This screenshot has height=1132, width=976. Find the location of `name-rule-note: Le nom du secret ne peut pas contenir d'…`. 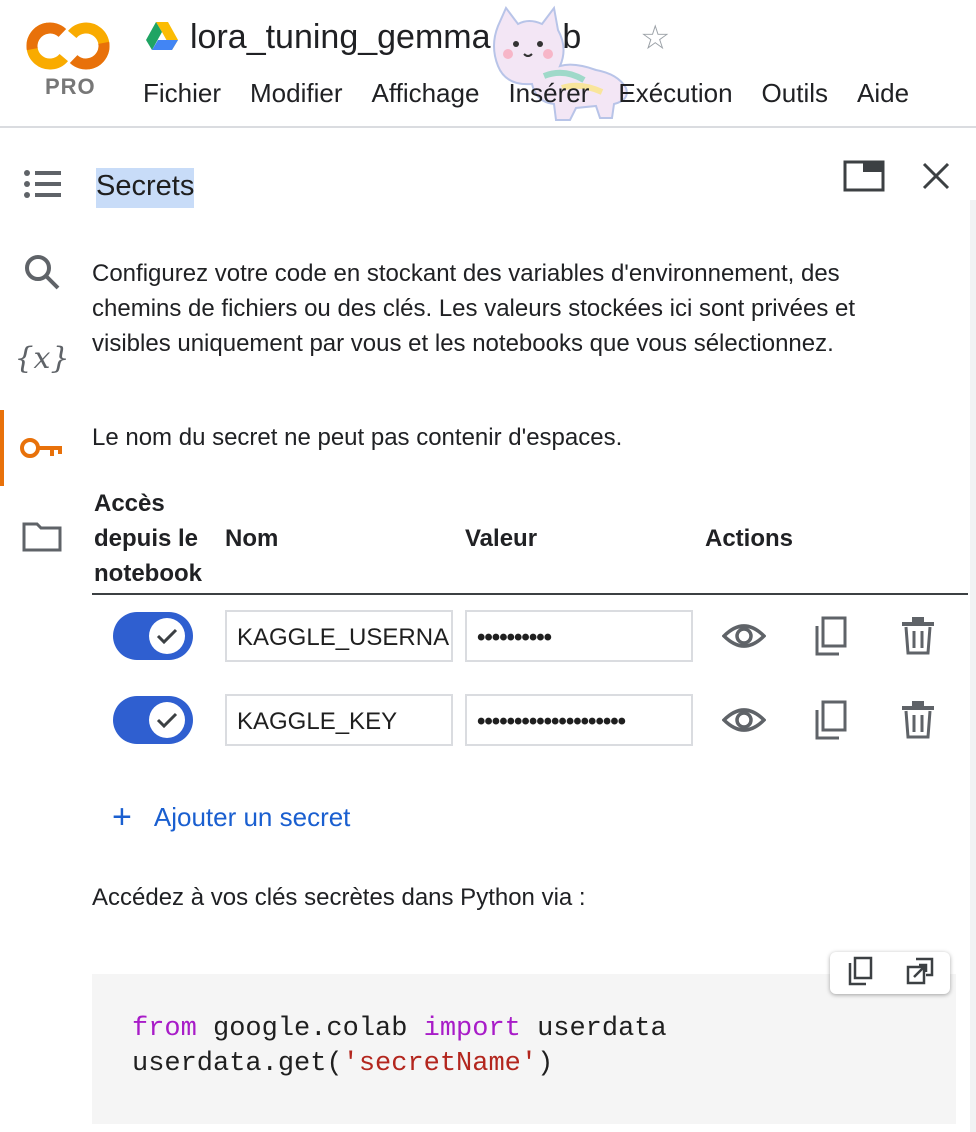

name-rule-note: Le nom du secret ne peut pas contenir d'… is located at coordinates (357, 437).